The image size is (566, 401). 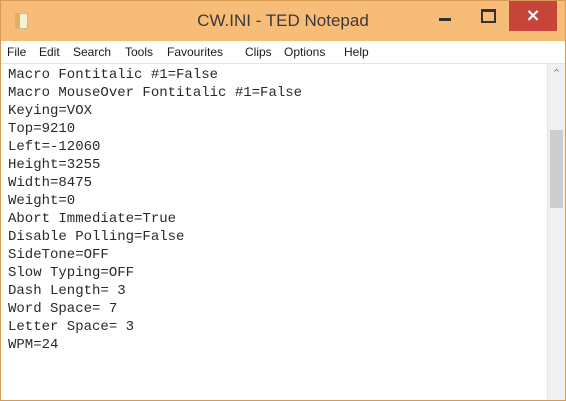 What do you see at coordinates (33, 345) in the screenshot?
I see `editor-line: WPM=24` at bounding box center [33, 345].